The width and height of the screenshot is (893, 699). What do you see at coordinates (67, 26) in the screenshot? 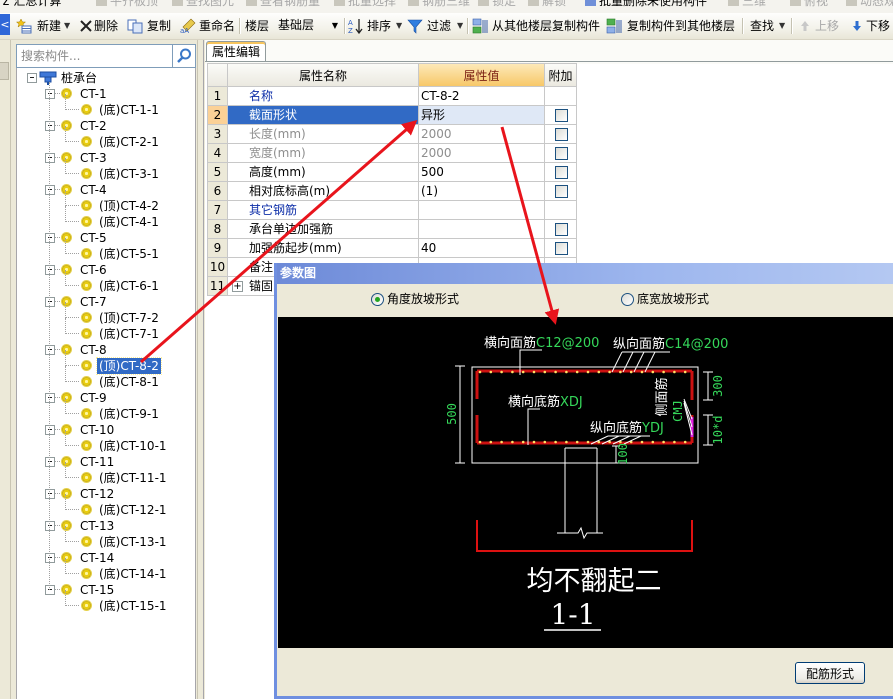
I see `new-dropdown-arrow-icon: ▼` at bounding box center [67, 26].